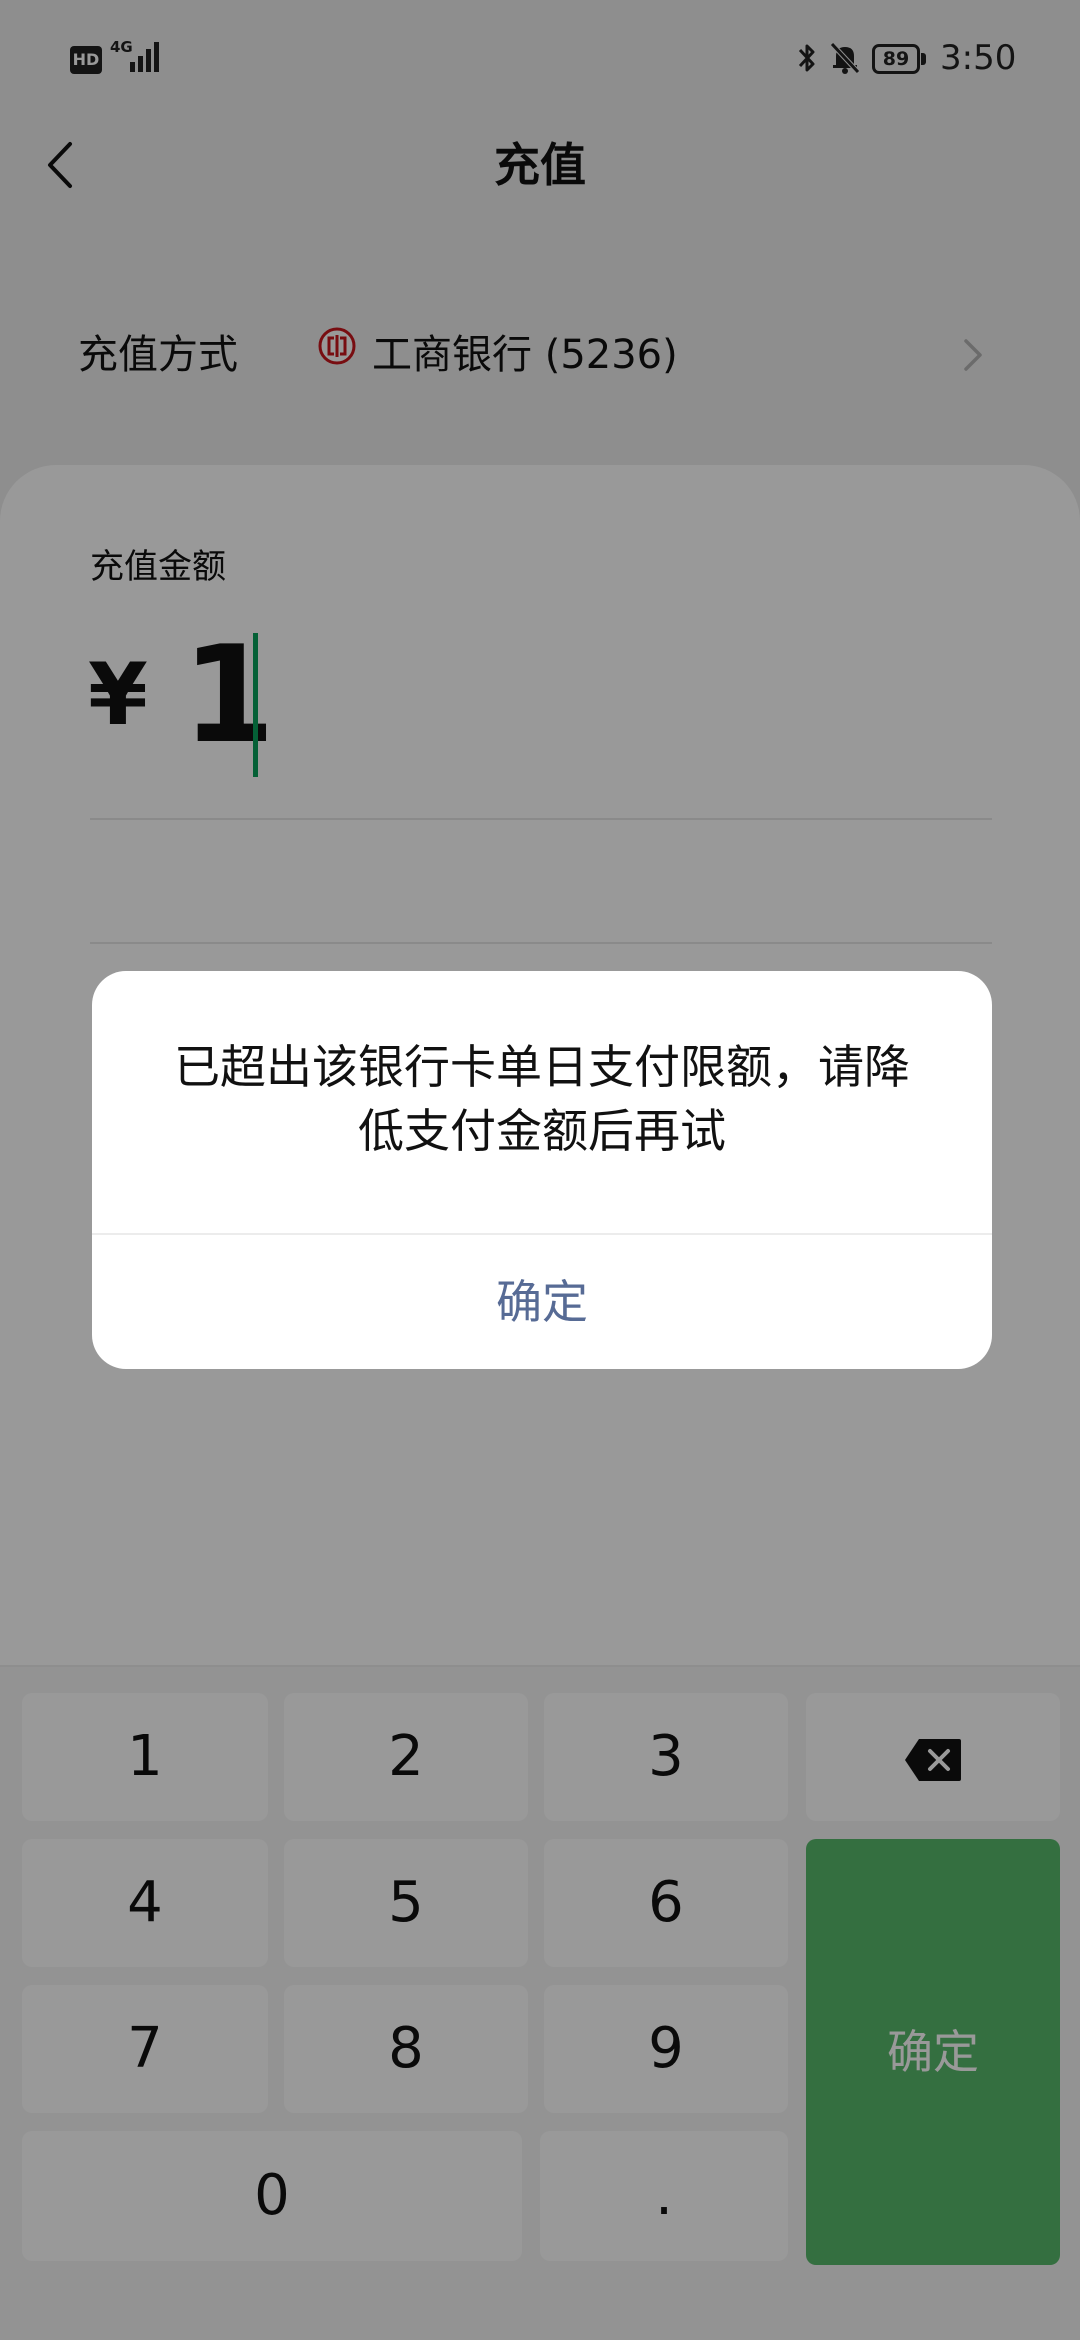 The height and width of the screenshot is (2340, 1080). Describe the element at coordinates (542, 1302) in the screenshot. I see `dialog-confirm-button: 确定` at that location.